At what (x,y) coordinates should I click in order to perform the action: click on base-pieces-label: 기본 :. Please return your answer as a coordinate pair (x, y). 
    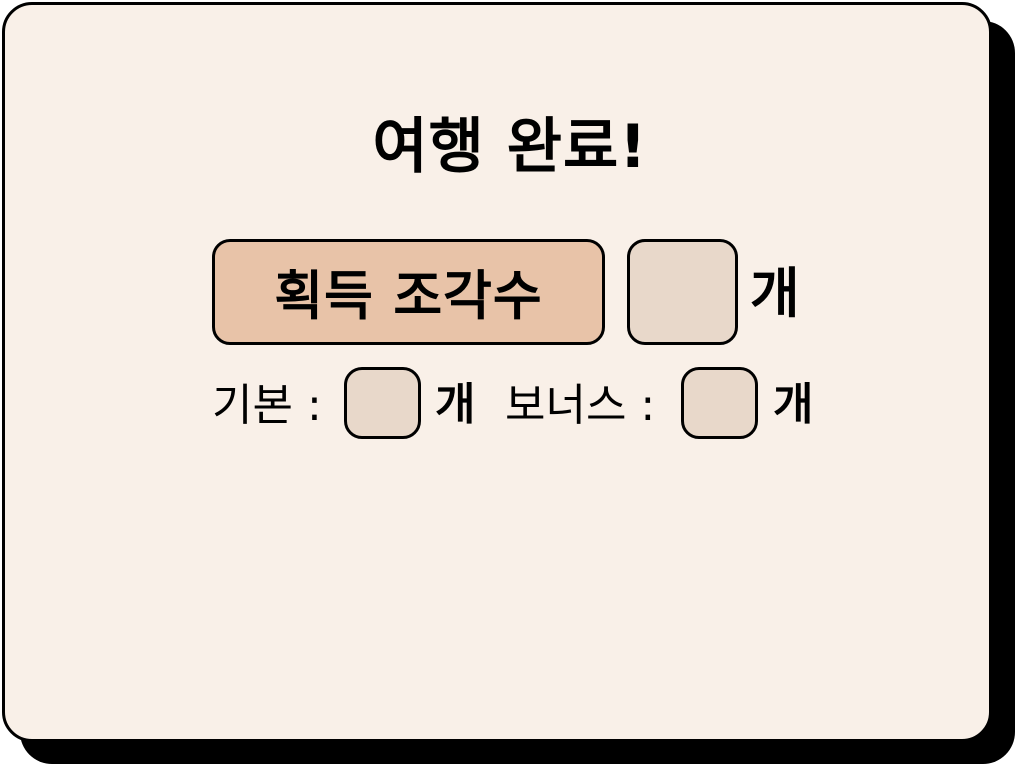
    Looking at the image, I should click on (267, 405).